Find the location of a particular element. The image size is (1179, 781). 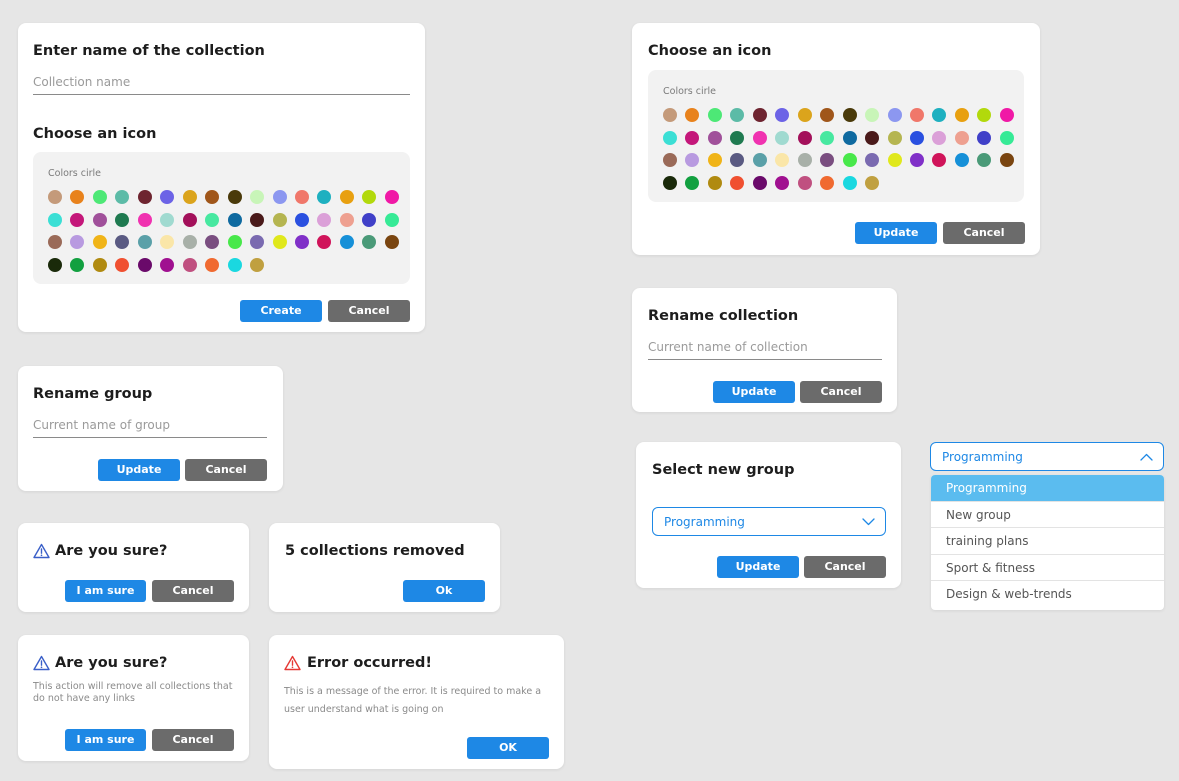

create-button: Create is located at coordinates (281, 311).